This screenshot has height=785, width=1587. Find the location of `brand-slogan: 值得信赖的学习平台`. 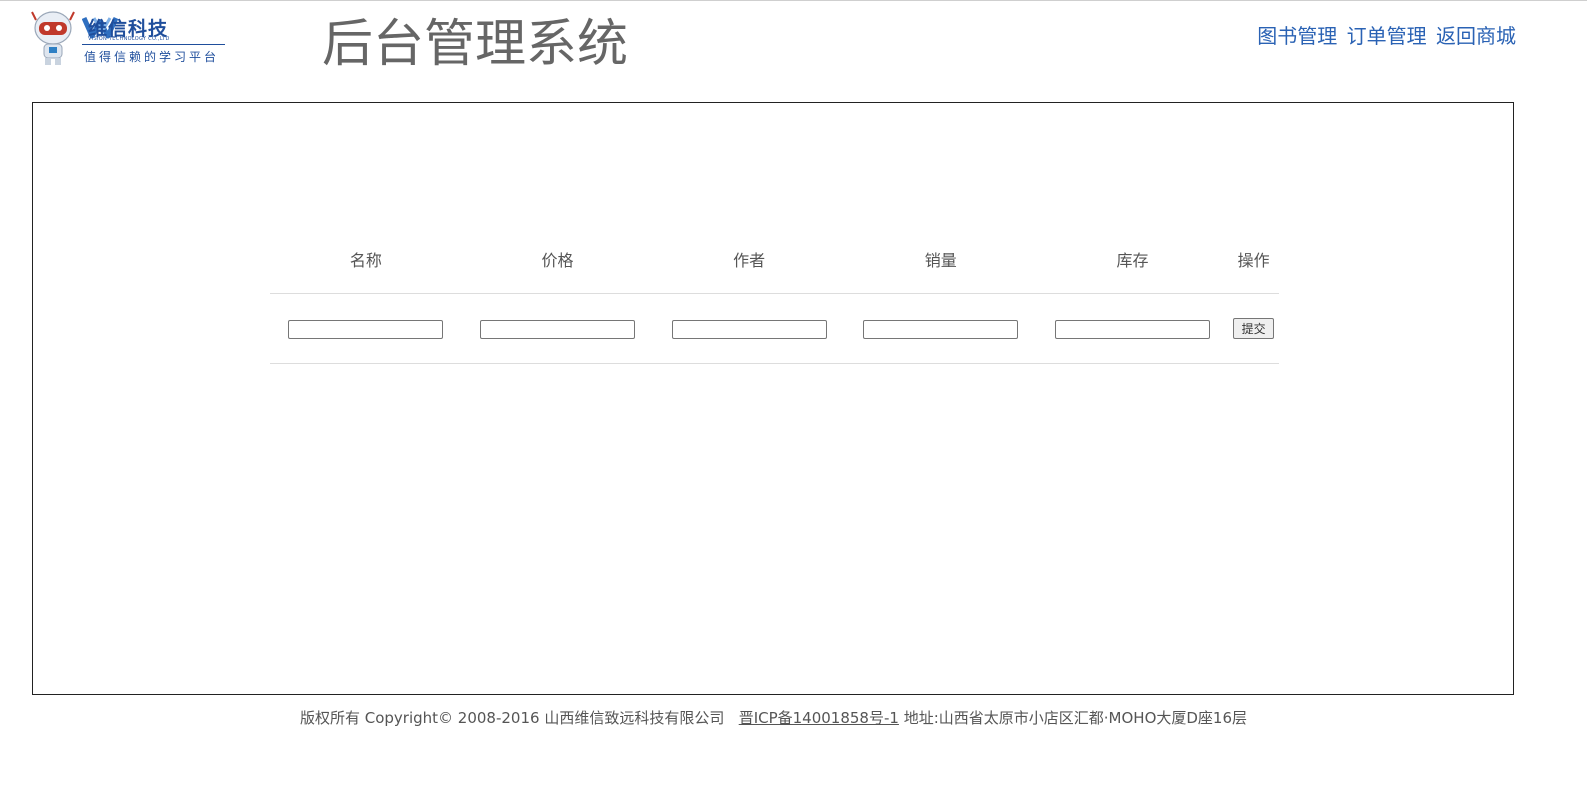

brand-slogan: 值得信赖的学习平台 is located at coordinates (152, 57).